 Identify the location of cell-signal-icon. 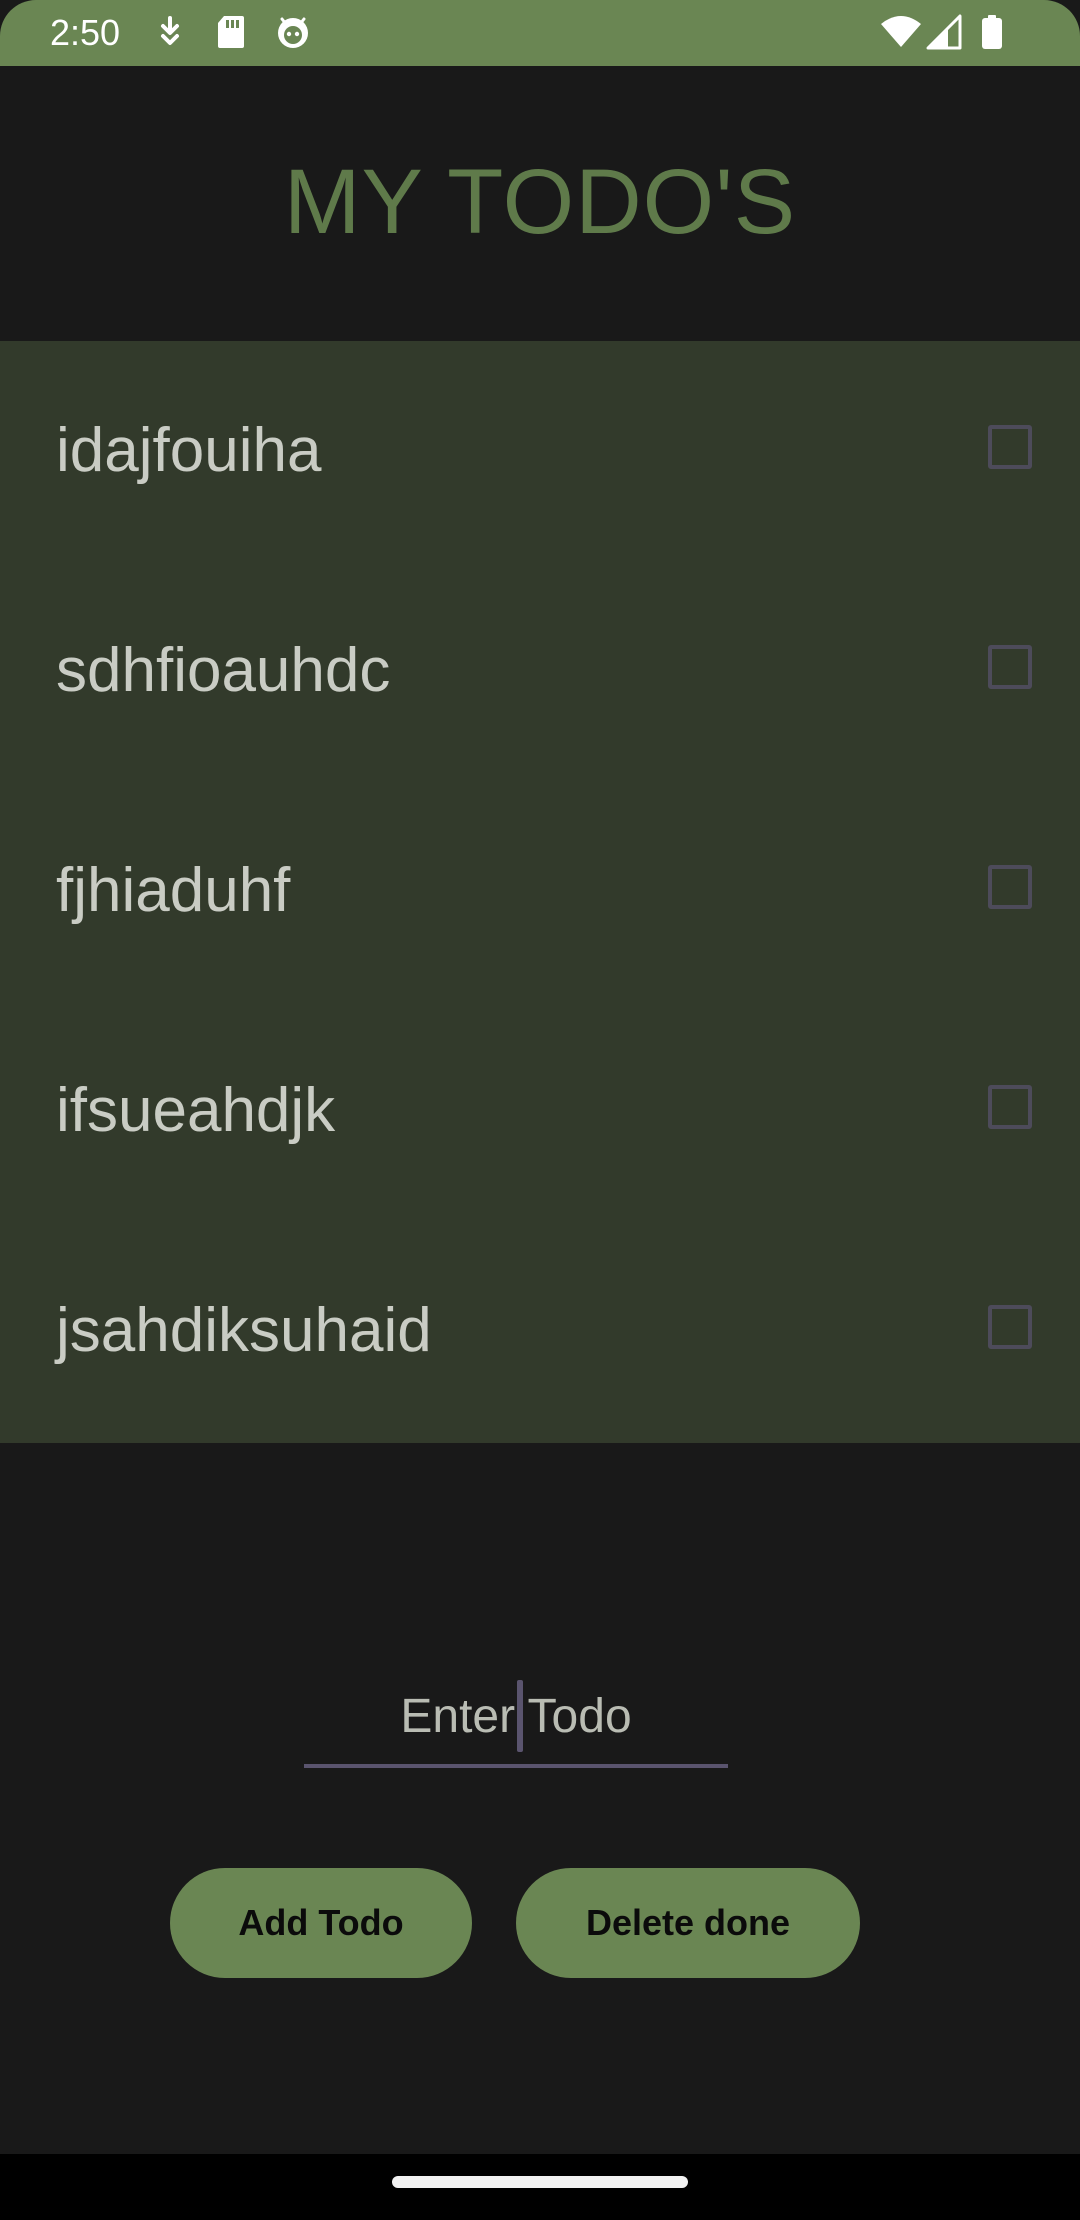
(944, 32).